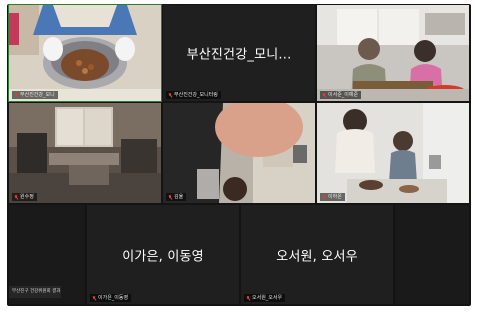 The height and width of the screenshot is (312, 477). I want to click on participant-tile: 이가은, 이동영 이가은_이동영, so click(163, 254).